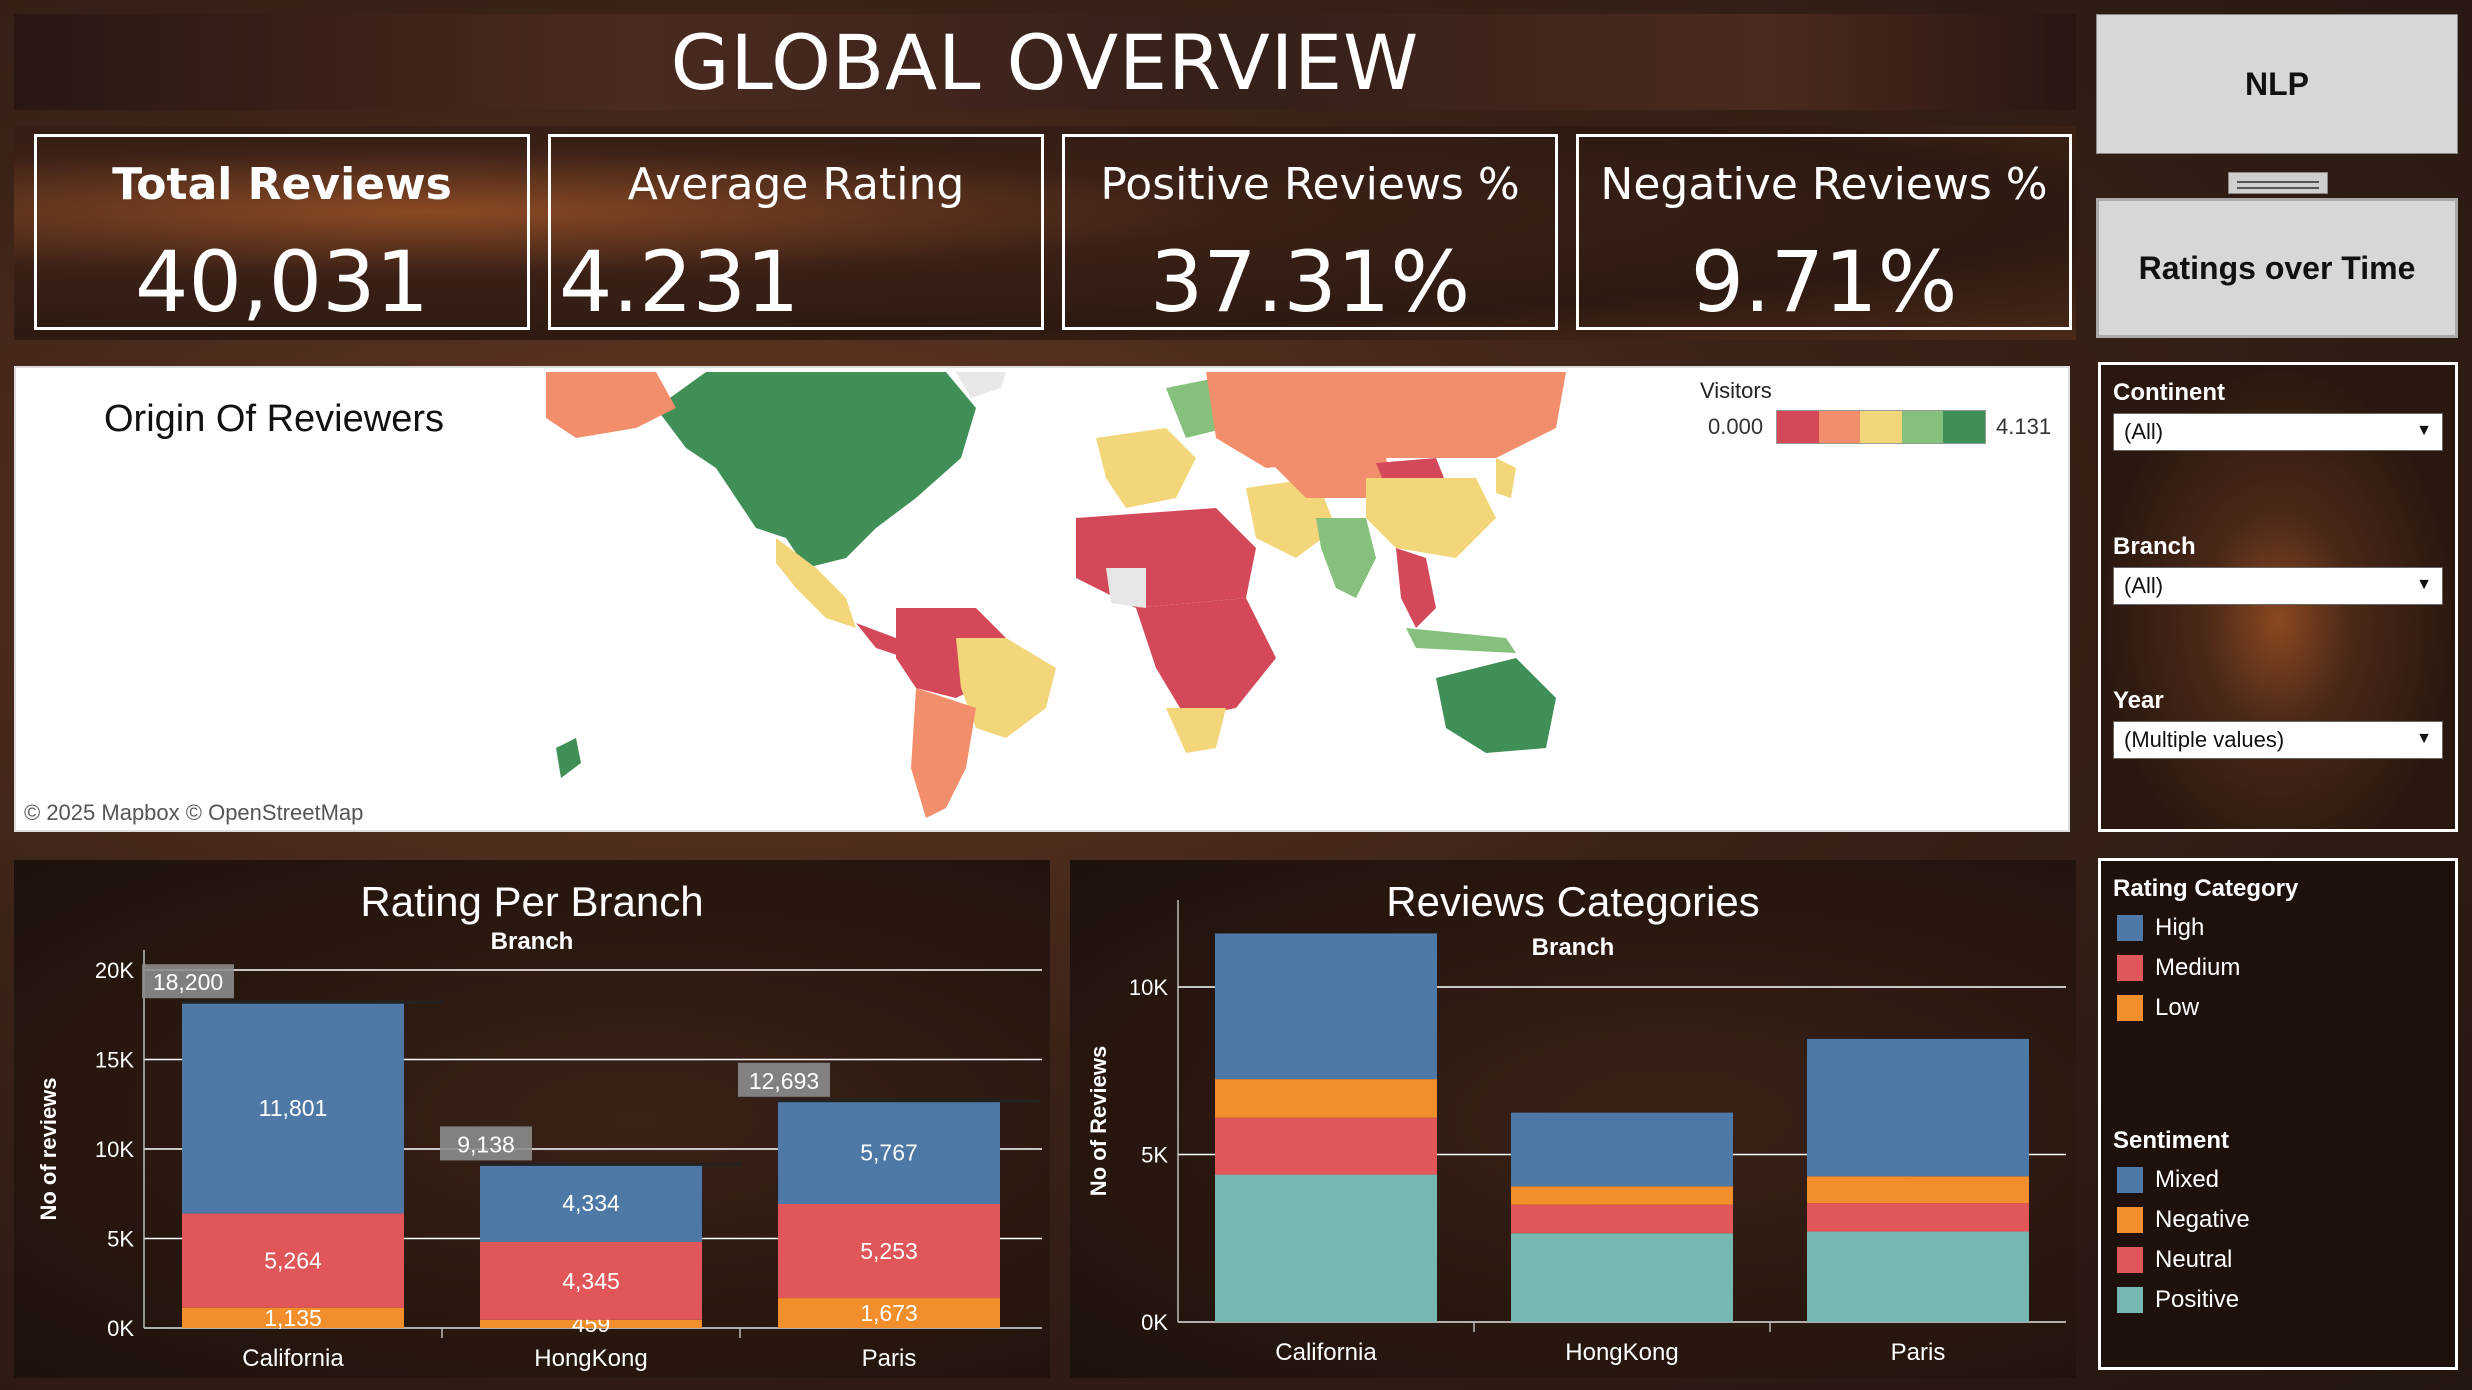 The width and height of the screenshot is (2472, 1390). What do you see at coordinates (2198, 967) in the screenshot?
I see `legend-label: Medium` at bounding box center [2198, 967].